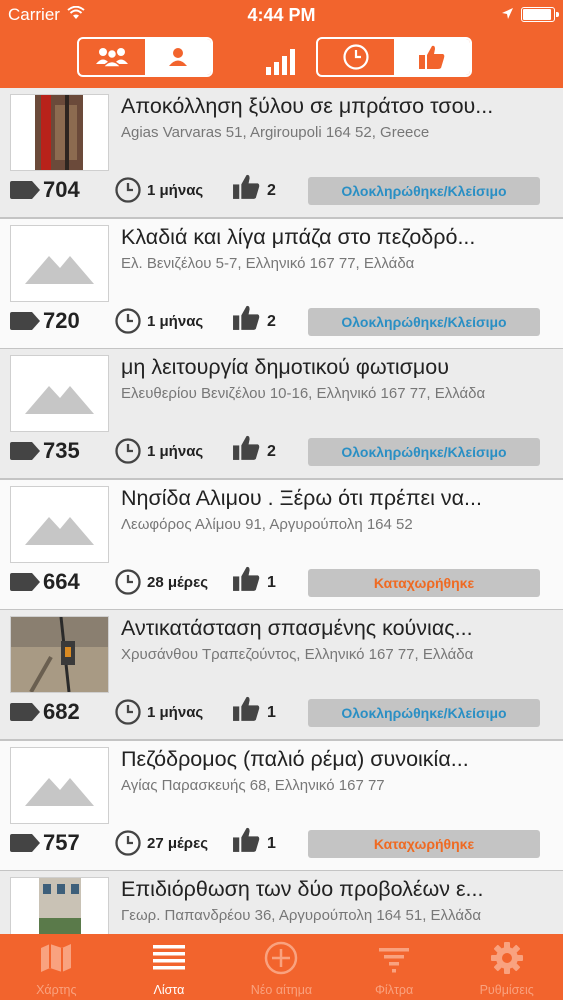 Image resolution: width=563 pixels, height=1000 pixels. Describe the element at coordinates (285, 367) in the screenshot. I see `report-title: μη λειτουργία δημοτικού φωτισμου` at that location.